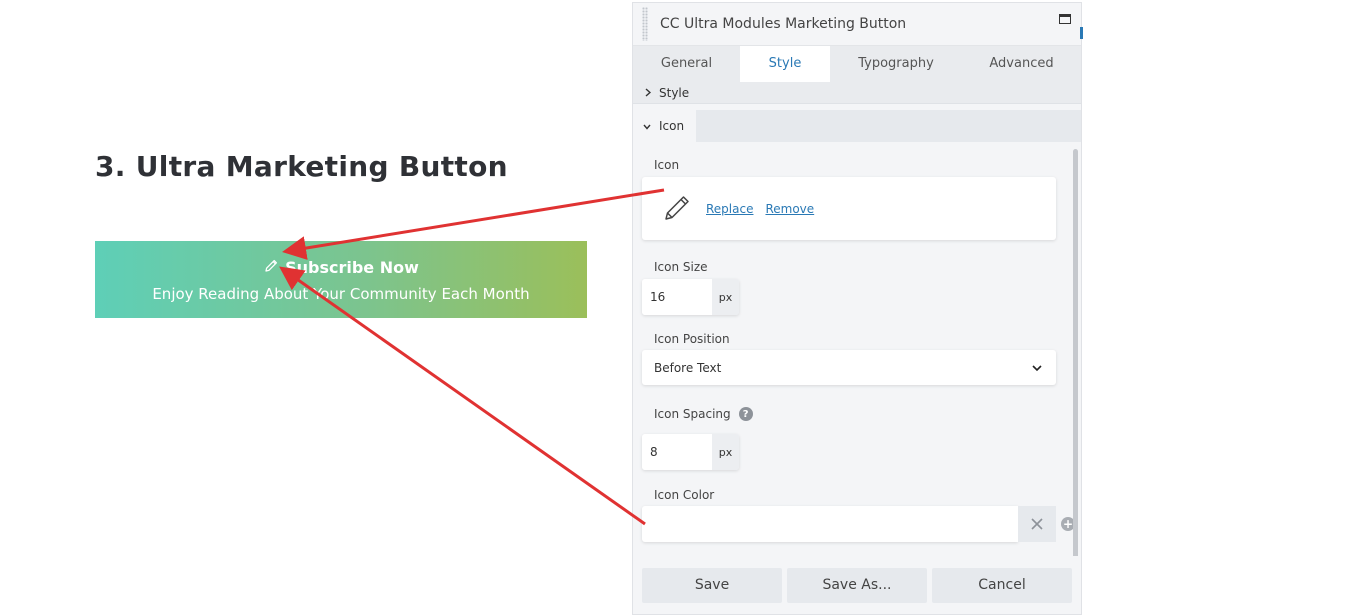  I want to click on save-button: Save, so click(712, 585).